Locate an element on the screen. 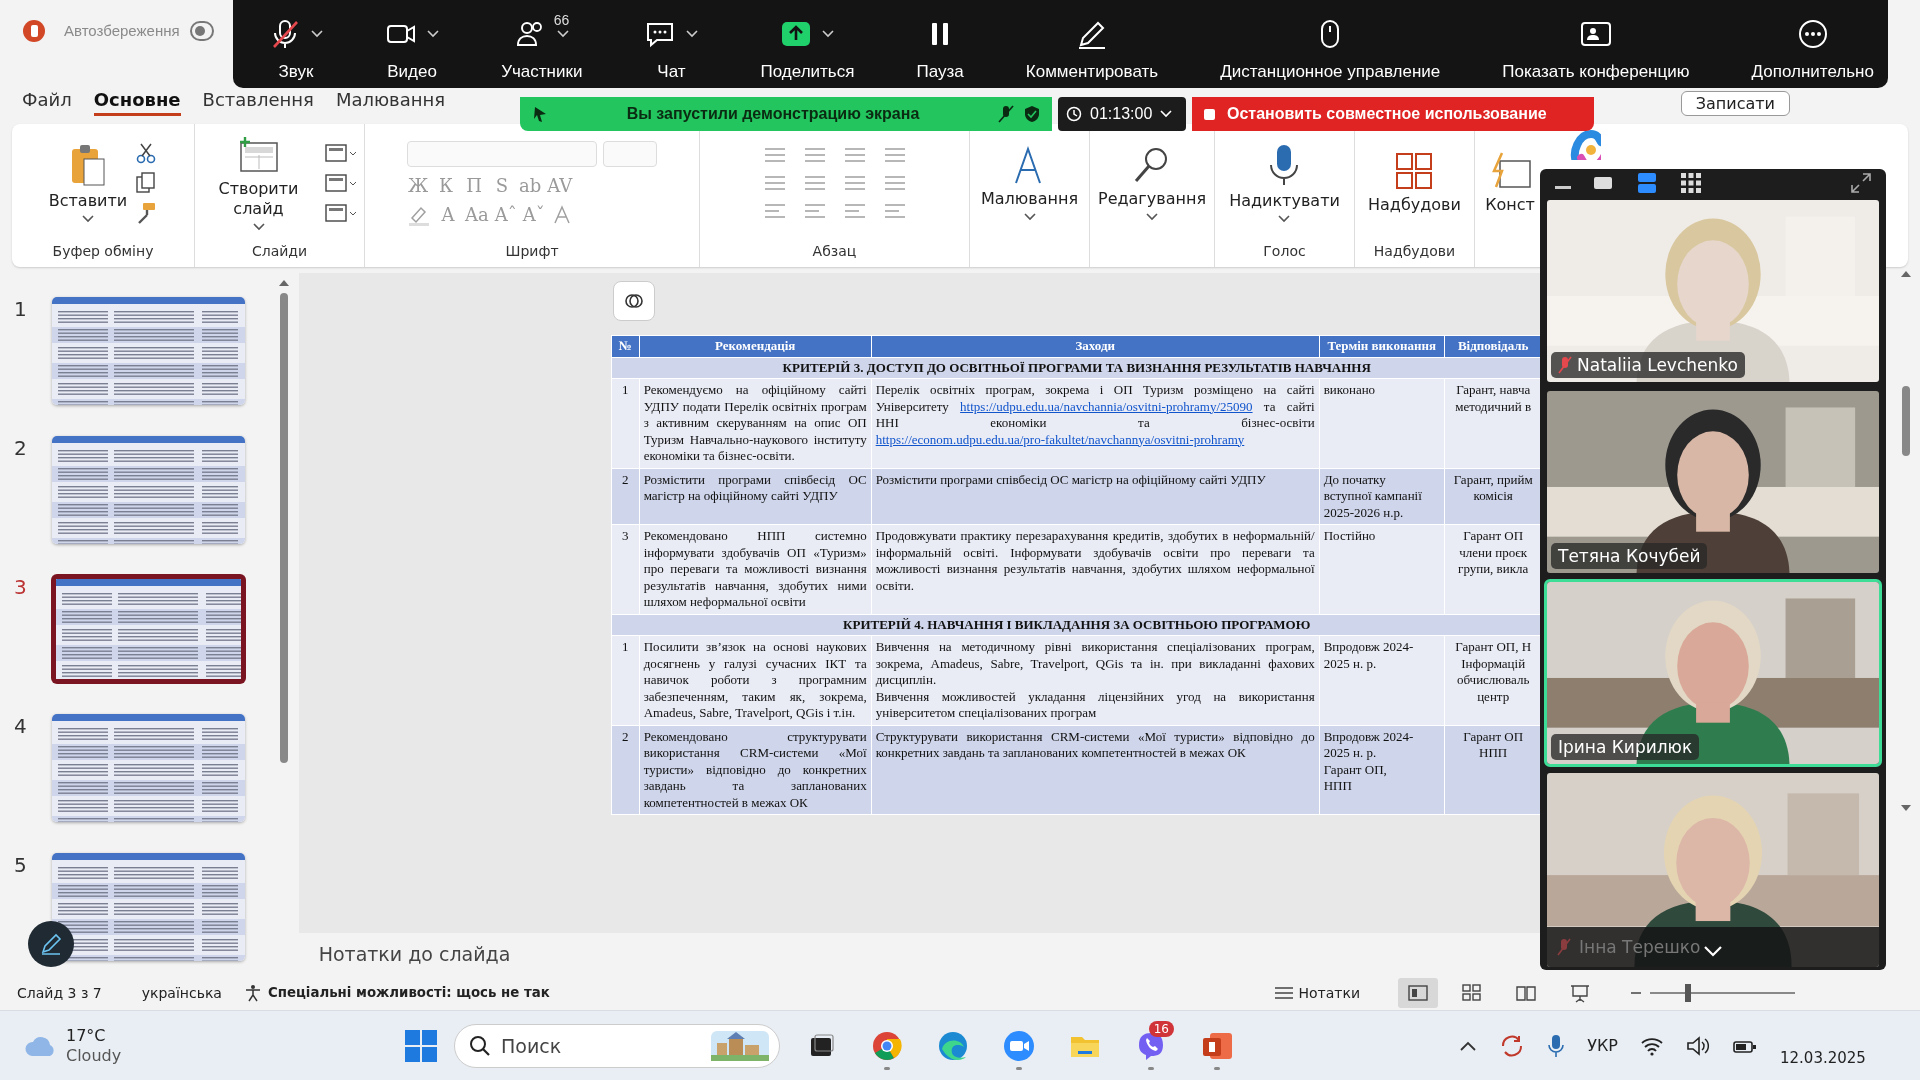  participant-name: Тетяна Кочубей is located at coordinates (1629, 556).